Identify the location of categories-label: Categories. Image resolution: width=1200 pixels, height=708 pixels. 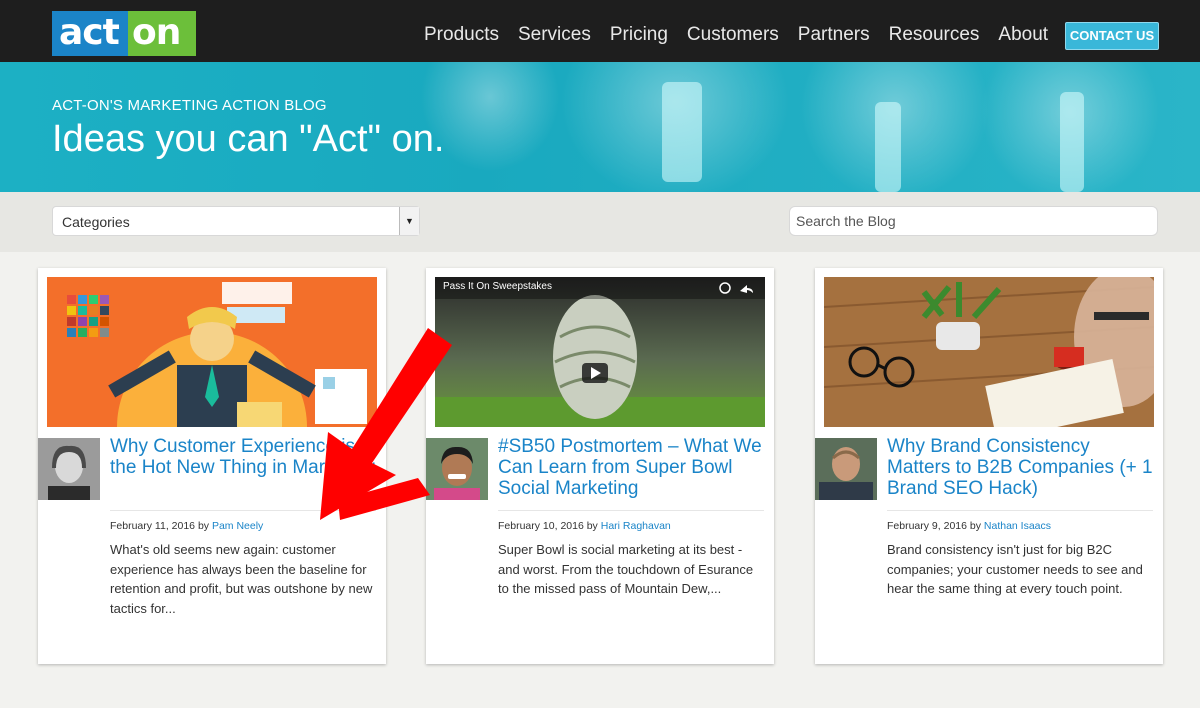
(96, 222).